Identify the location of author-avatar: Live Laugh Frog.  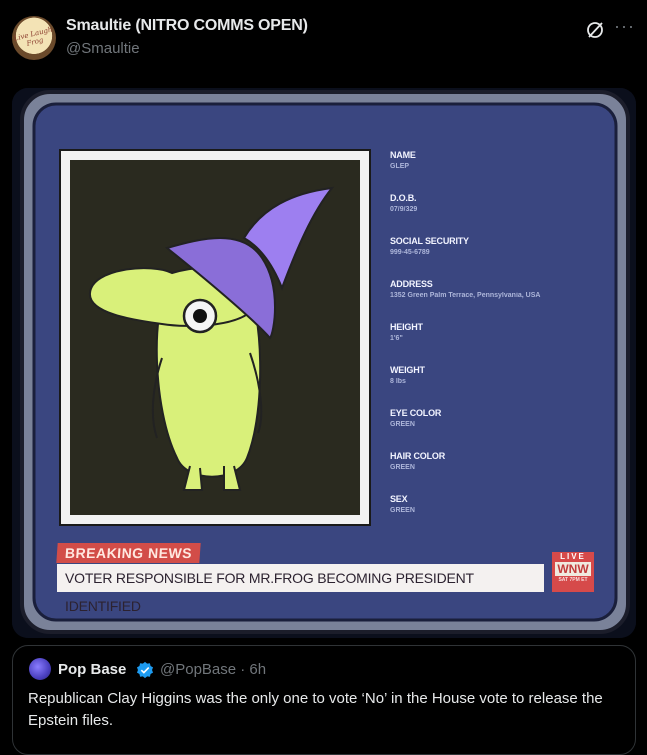
(34, 38).